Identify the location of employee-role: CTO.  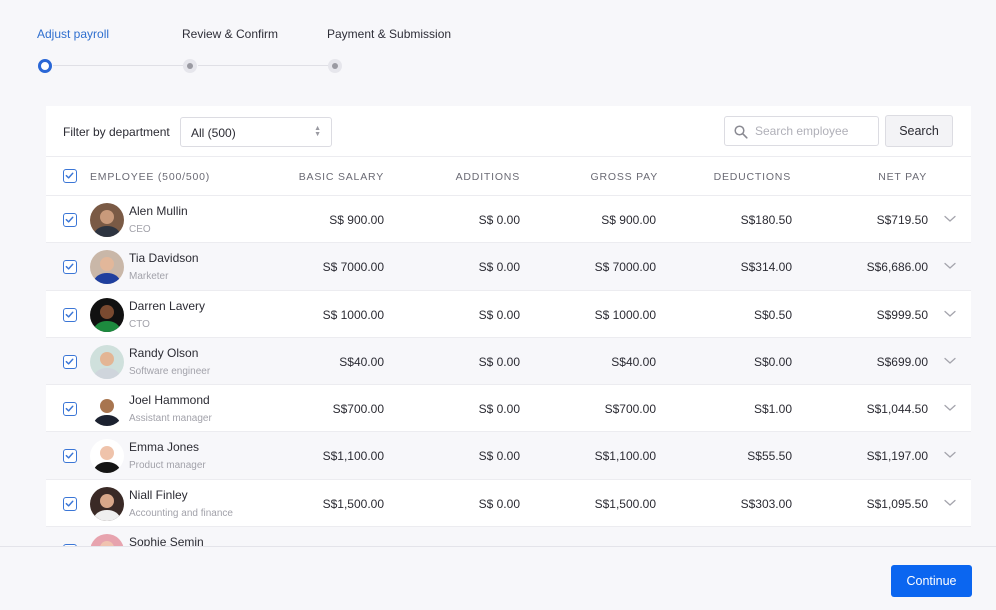
(139, 324).